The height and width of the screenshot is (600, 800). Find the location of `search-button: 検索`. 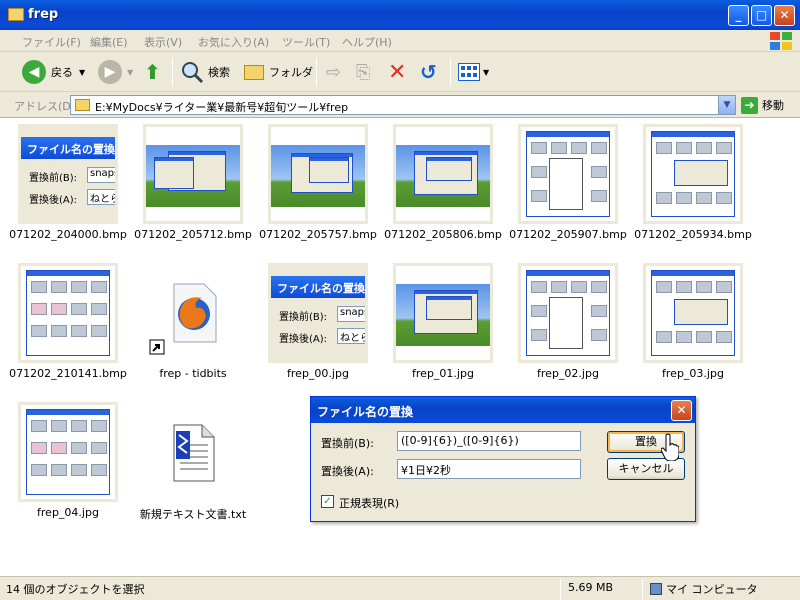

search-button: 検索 is located at coordinates (205, 72).